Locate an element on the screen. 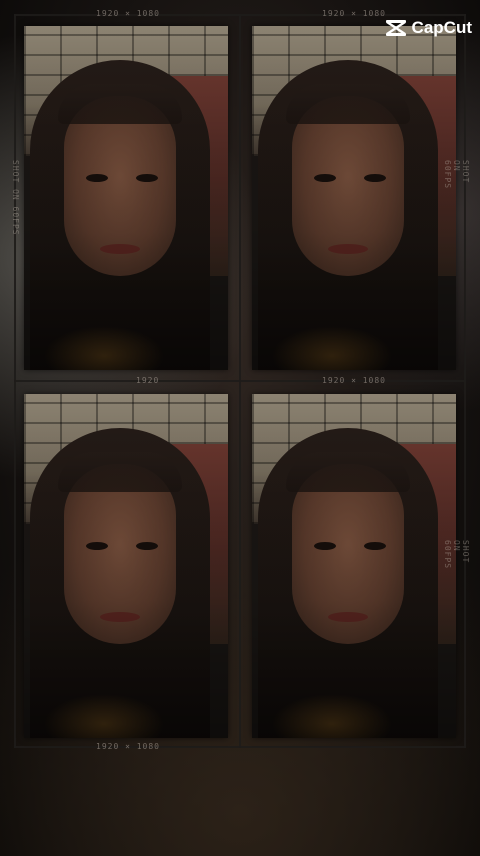 The width and height of the screenshot is (480, 856). frame-label-mid-left: 1920 is located at coordinates (148, 380).